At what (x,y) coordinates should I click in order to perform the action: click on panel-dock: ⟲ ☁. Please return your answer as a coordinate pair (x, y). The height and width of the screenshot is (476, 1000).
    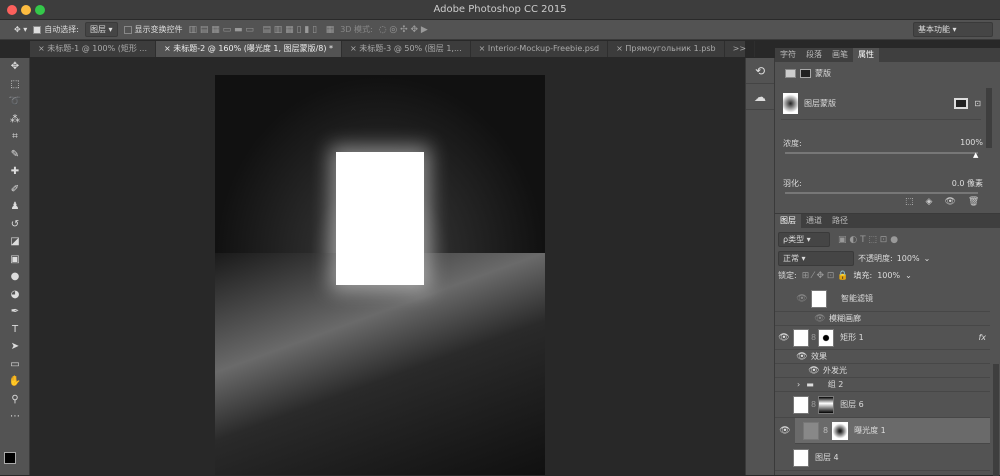
    Looking at the image, I should click on (760, 266).